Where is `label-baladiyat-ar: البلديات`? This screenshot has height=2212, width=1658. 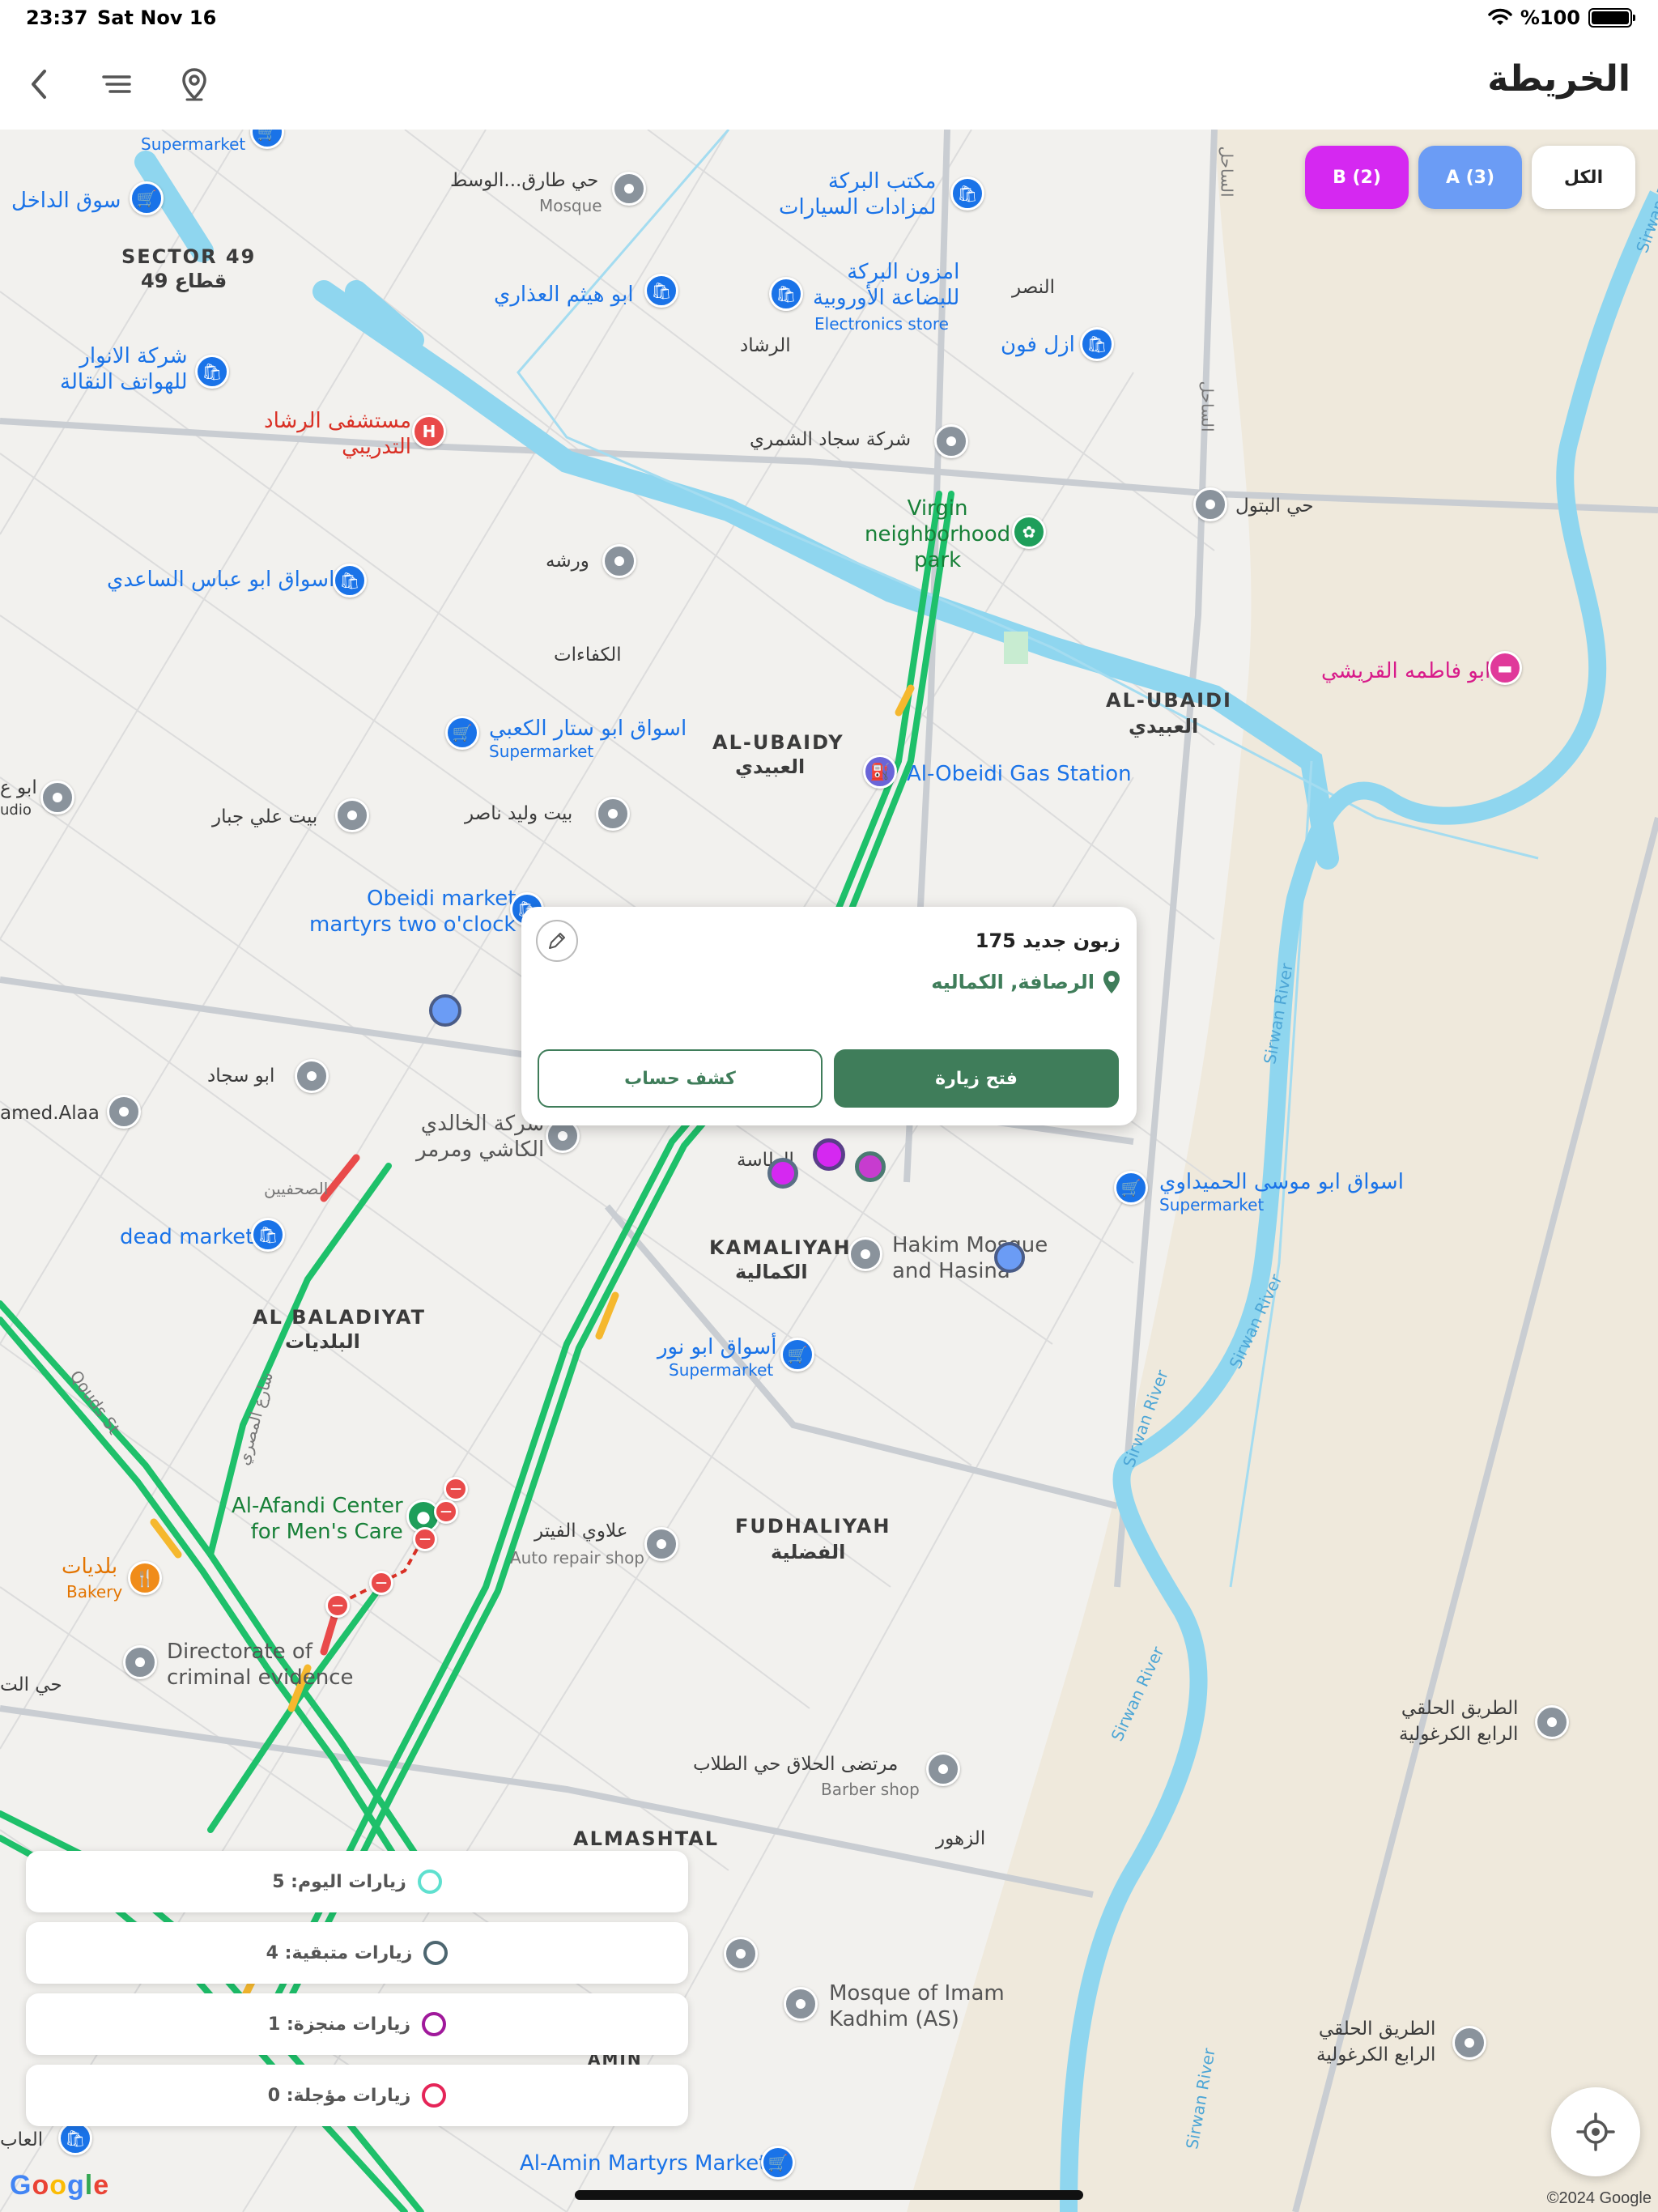 label-baladiyat-ar: البلديات is located at coordinates (322, 1341).